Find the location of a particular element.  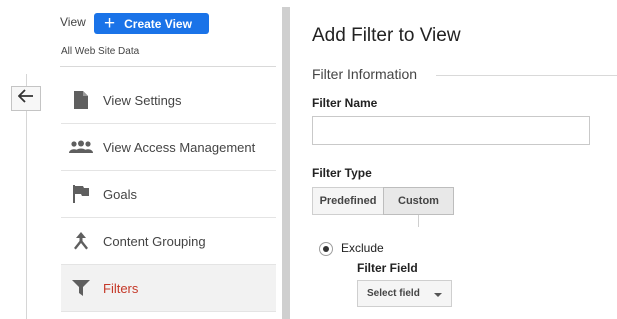

filter-field-select: Select field is located at coordinates (404, 293).